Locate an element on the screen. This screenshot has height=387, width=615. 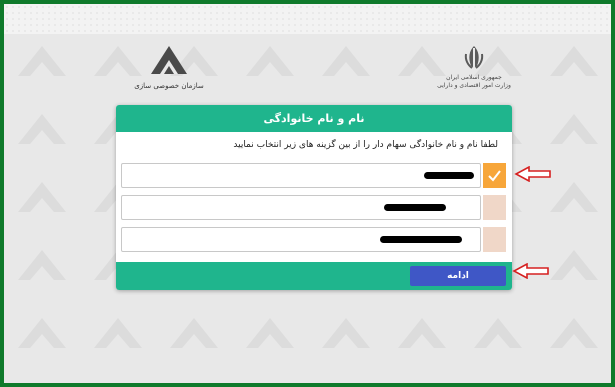
emblem-icon is located at coordinates (474, 57).